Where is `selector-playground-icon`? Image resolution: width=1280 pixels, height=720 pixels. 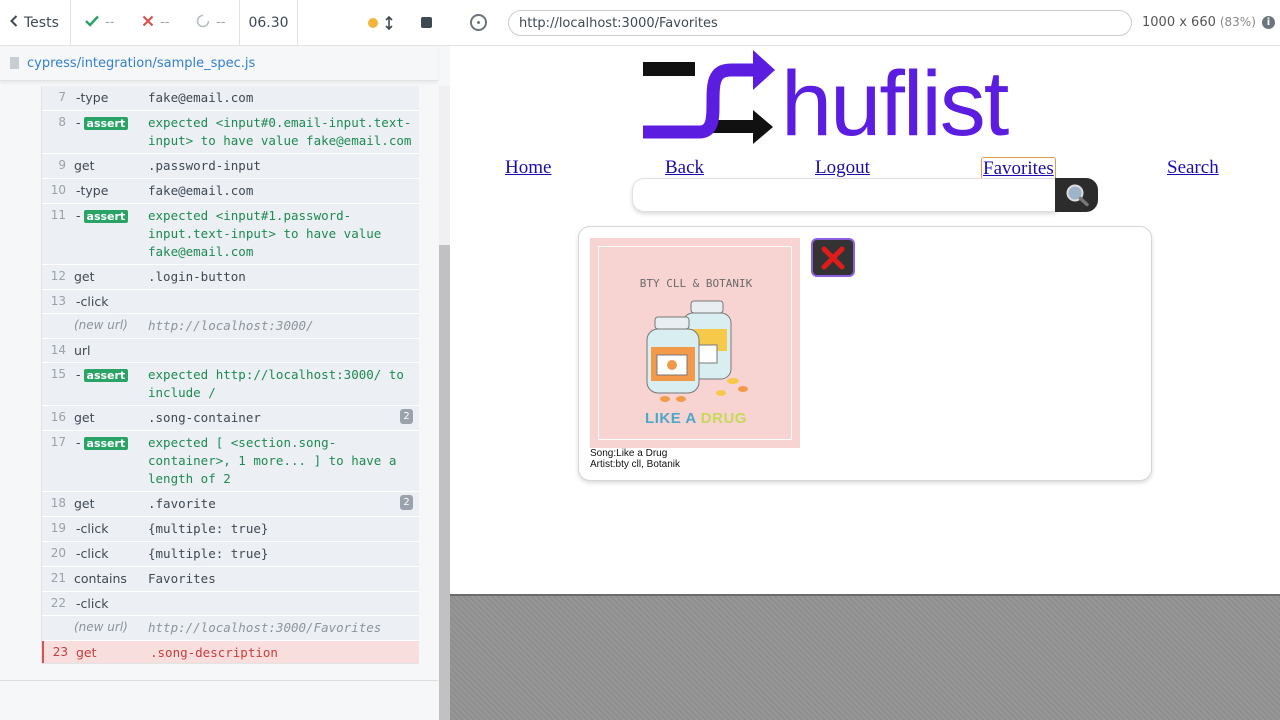
selector-playground-icon is located at coordinates (478, 22).